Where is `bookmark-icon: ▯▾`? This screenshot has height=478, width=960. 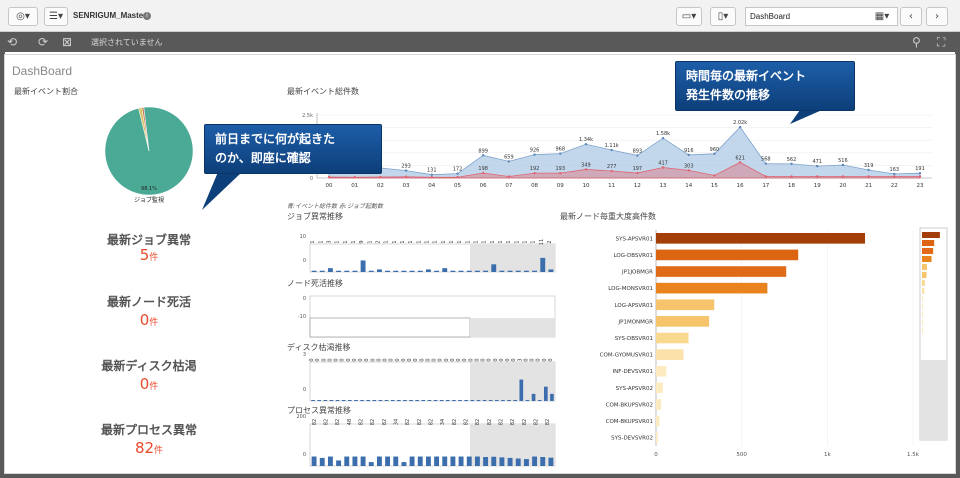 bookmark-icon: ▯▾ is located at coordinates (723, 16).